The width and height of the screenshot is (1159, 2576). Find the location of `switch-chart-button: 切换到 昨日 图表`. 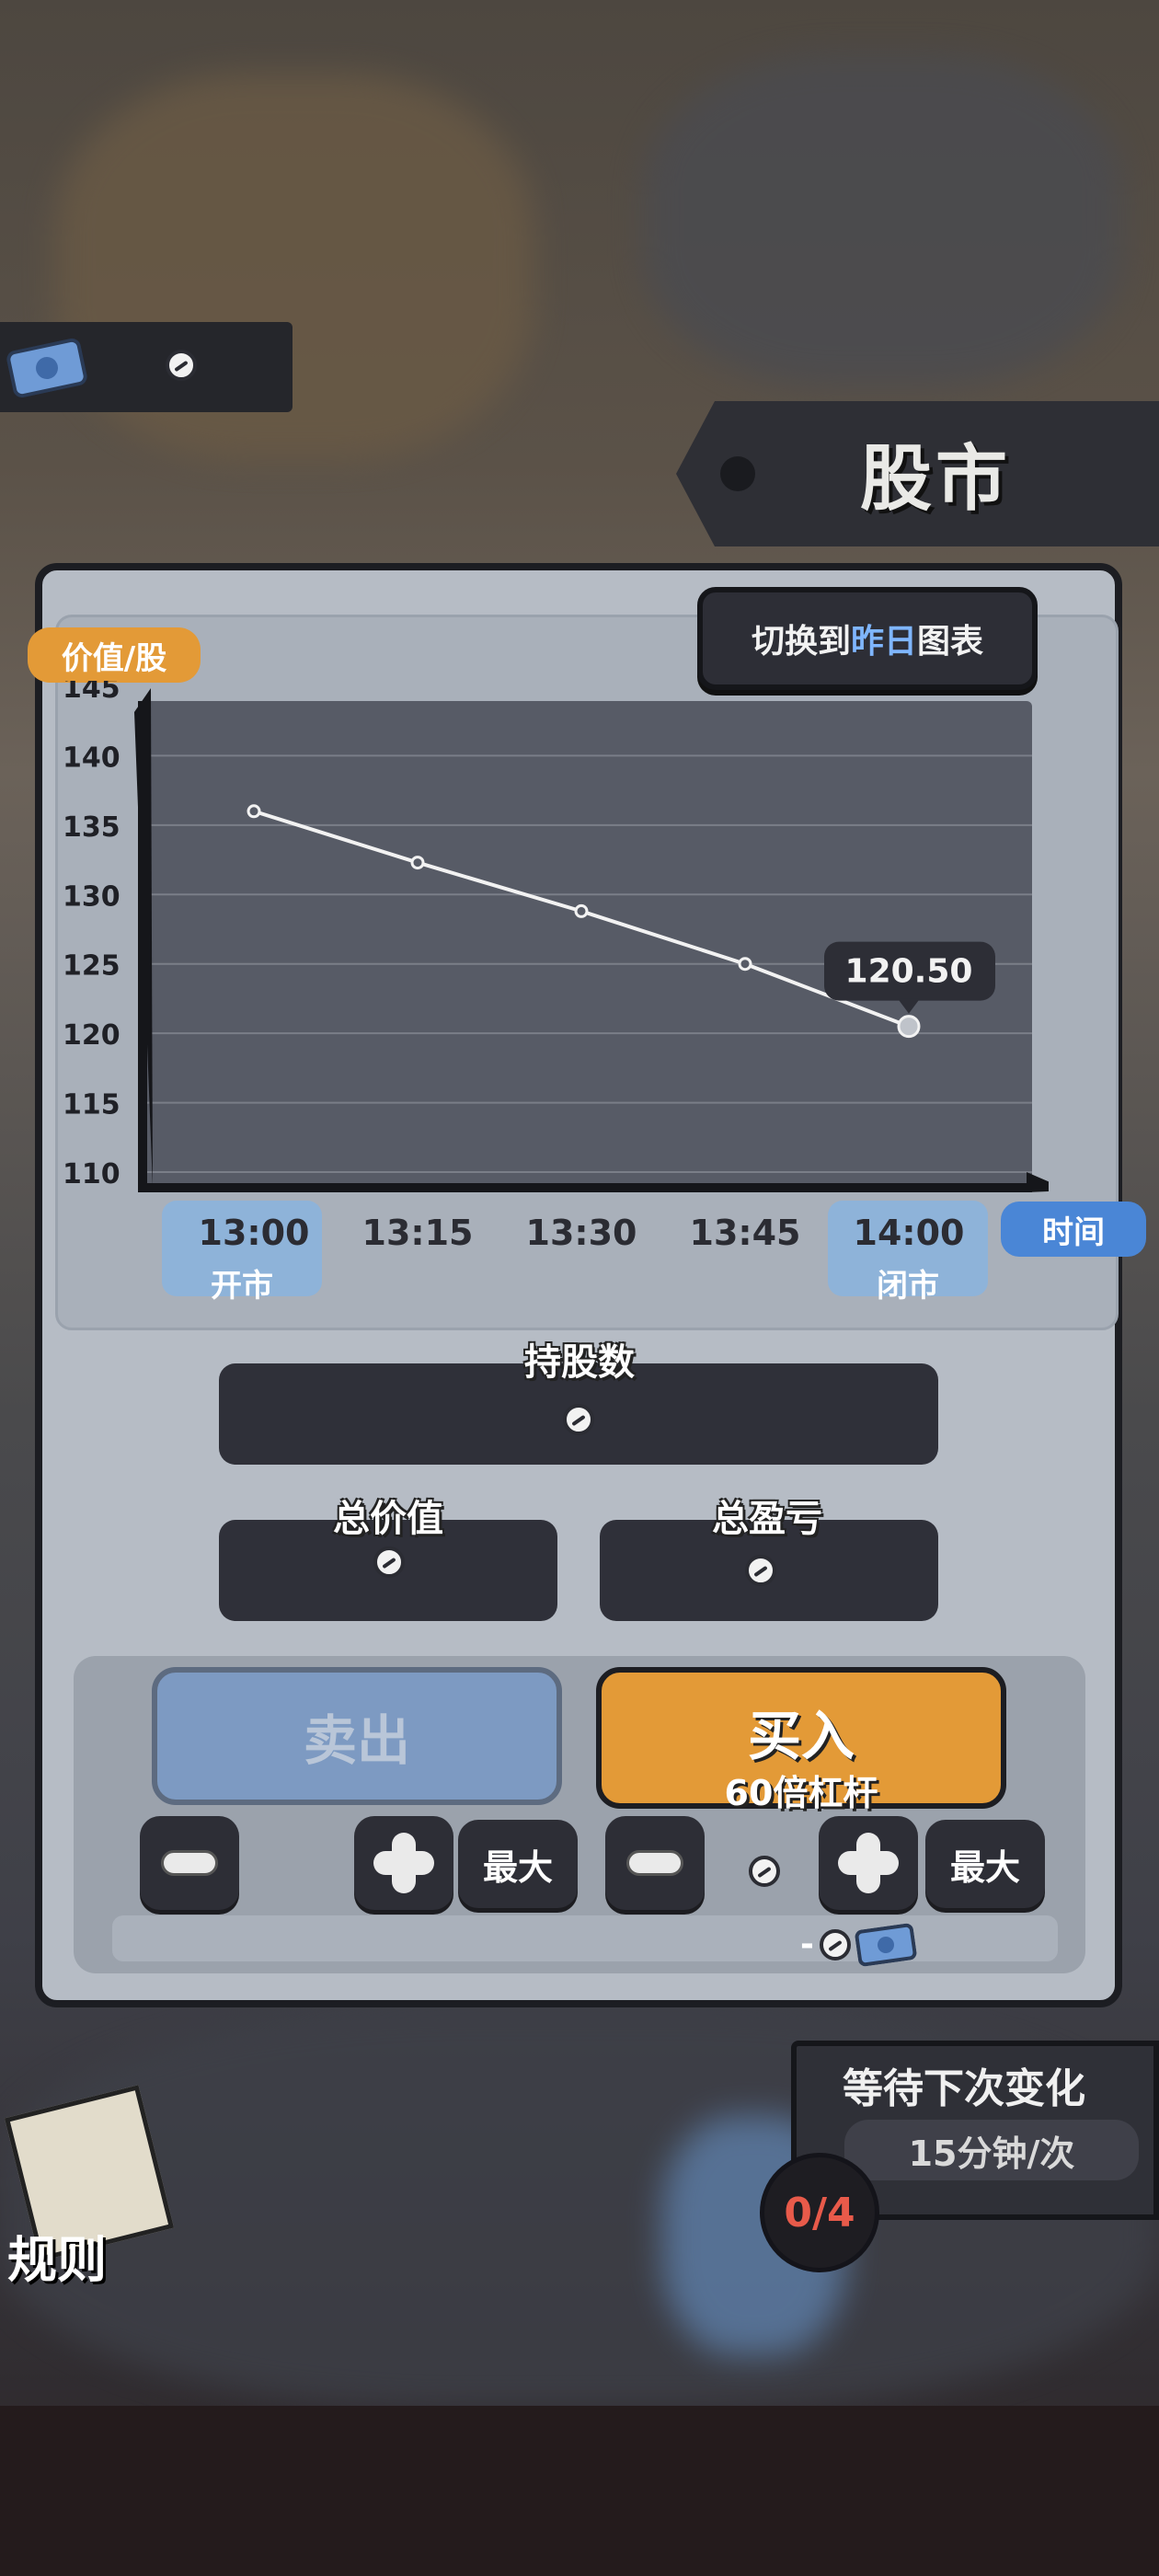

switch-chart-button: 切换到 昨日 图表 is located at coordinates (867, 638).